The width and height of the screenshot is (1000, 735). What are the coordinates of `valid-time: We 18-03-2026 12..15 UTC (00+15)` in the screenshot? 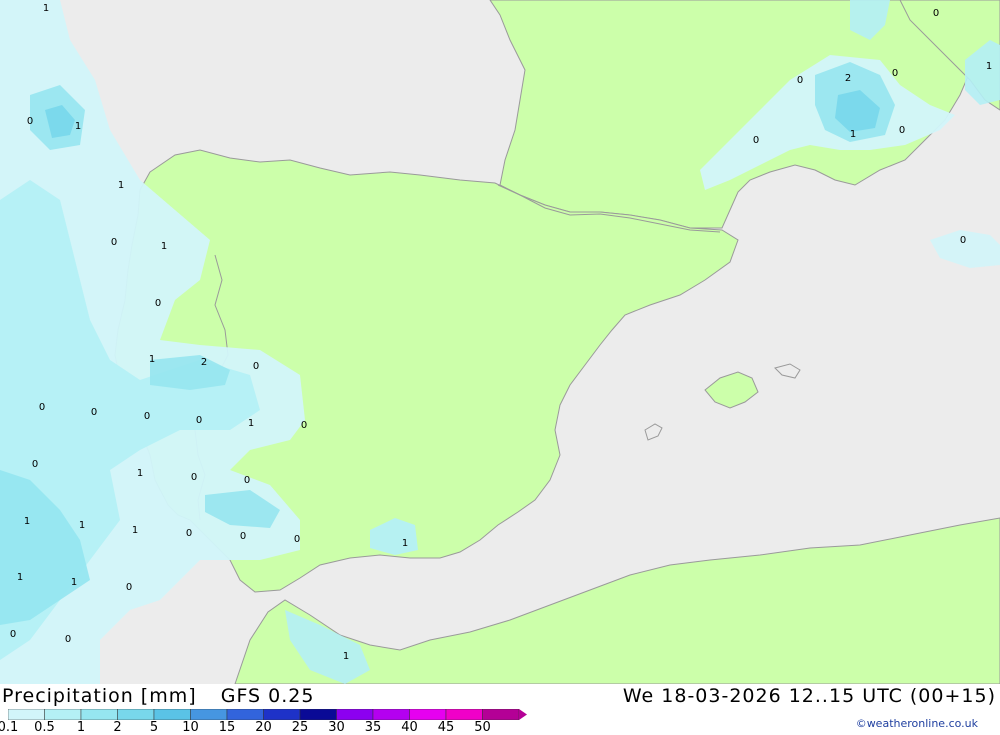 It's located at (809, 696).